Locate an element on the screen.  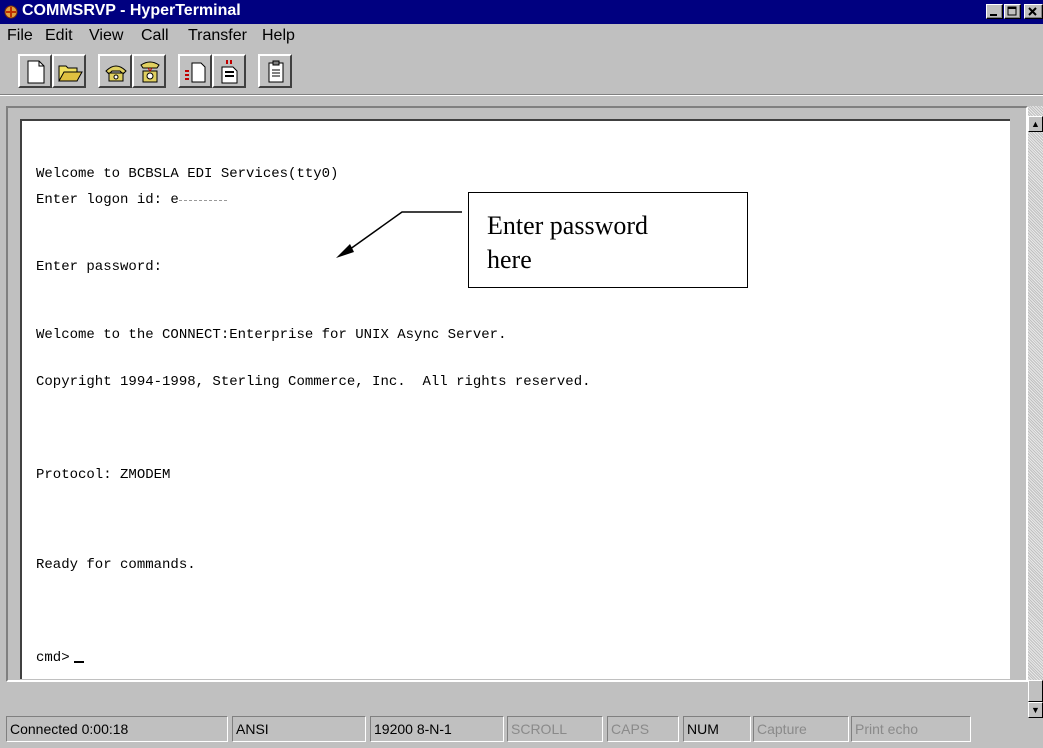
terminal-line: Enter logon id: e is located at coordinates (131, 200).